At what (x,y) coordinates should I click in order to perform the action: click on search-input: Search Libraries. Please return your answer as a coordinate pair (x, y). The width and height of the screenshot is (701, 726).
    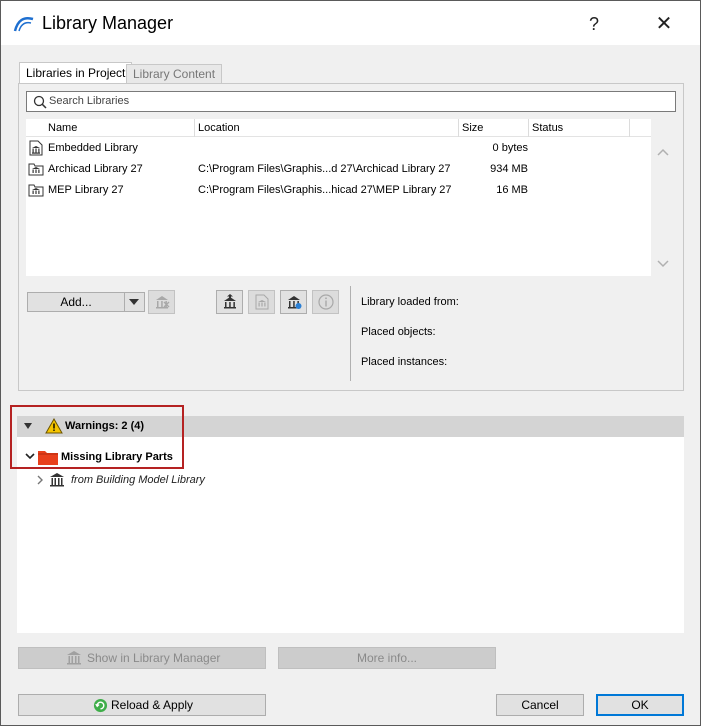
    Looking at the image, I should click on (351, 101).